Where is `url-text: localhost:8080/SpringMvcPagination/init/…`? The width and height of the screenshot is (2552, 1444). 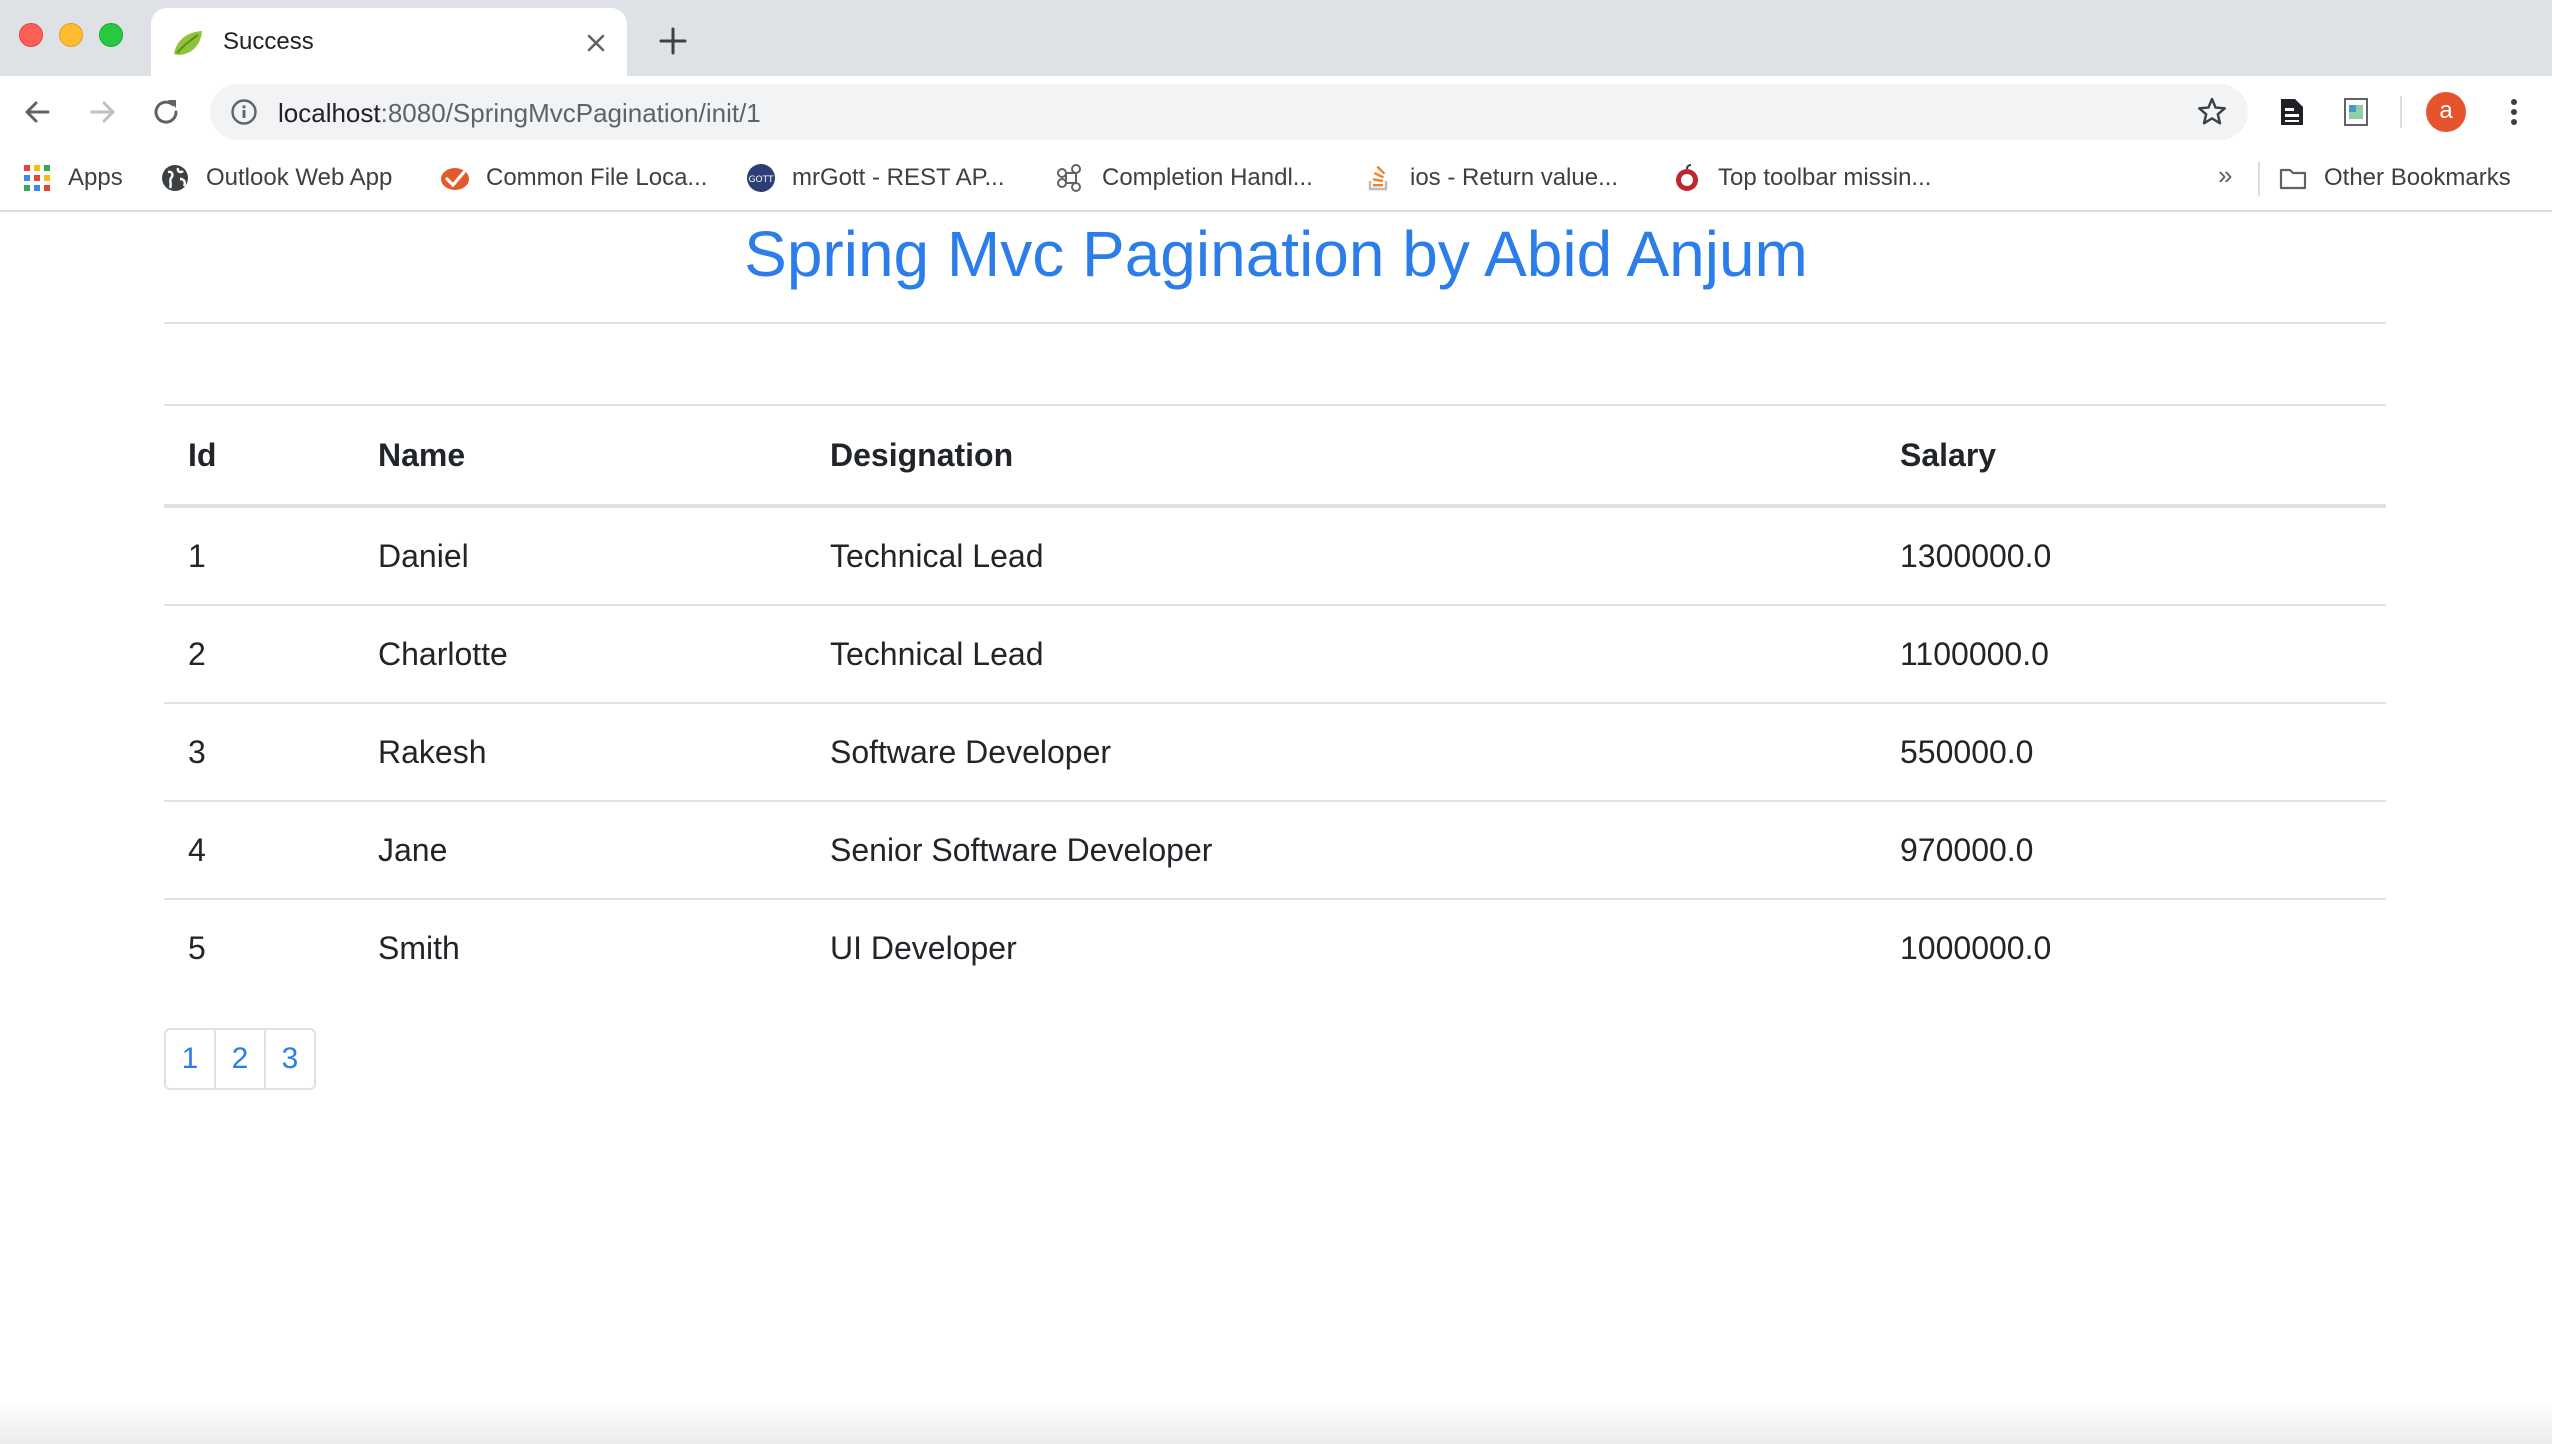
url-text: localhost:8080/SpringMvcPagination/init/… is located at coordinates (519, 113).